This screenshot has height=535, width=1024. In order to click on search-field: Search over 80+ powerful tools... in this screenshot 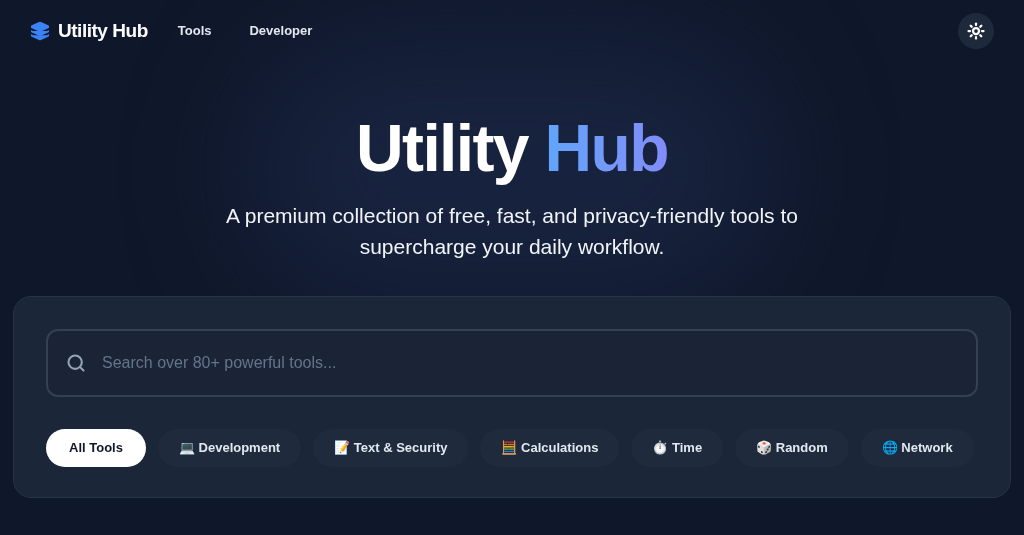, I will do `click(512, 363)`.